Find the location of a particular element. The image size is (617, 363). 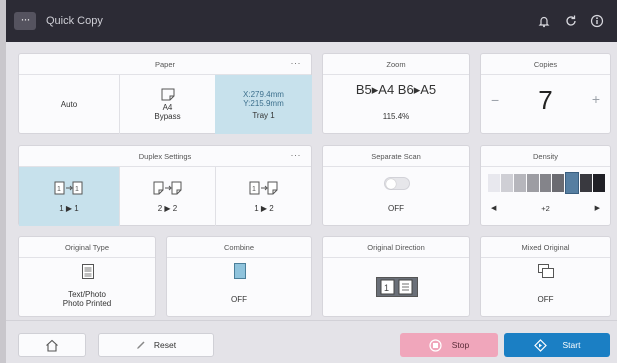

paper-auto-option: Auto is located at coordinates (69, 104).